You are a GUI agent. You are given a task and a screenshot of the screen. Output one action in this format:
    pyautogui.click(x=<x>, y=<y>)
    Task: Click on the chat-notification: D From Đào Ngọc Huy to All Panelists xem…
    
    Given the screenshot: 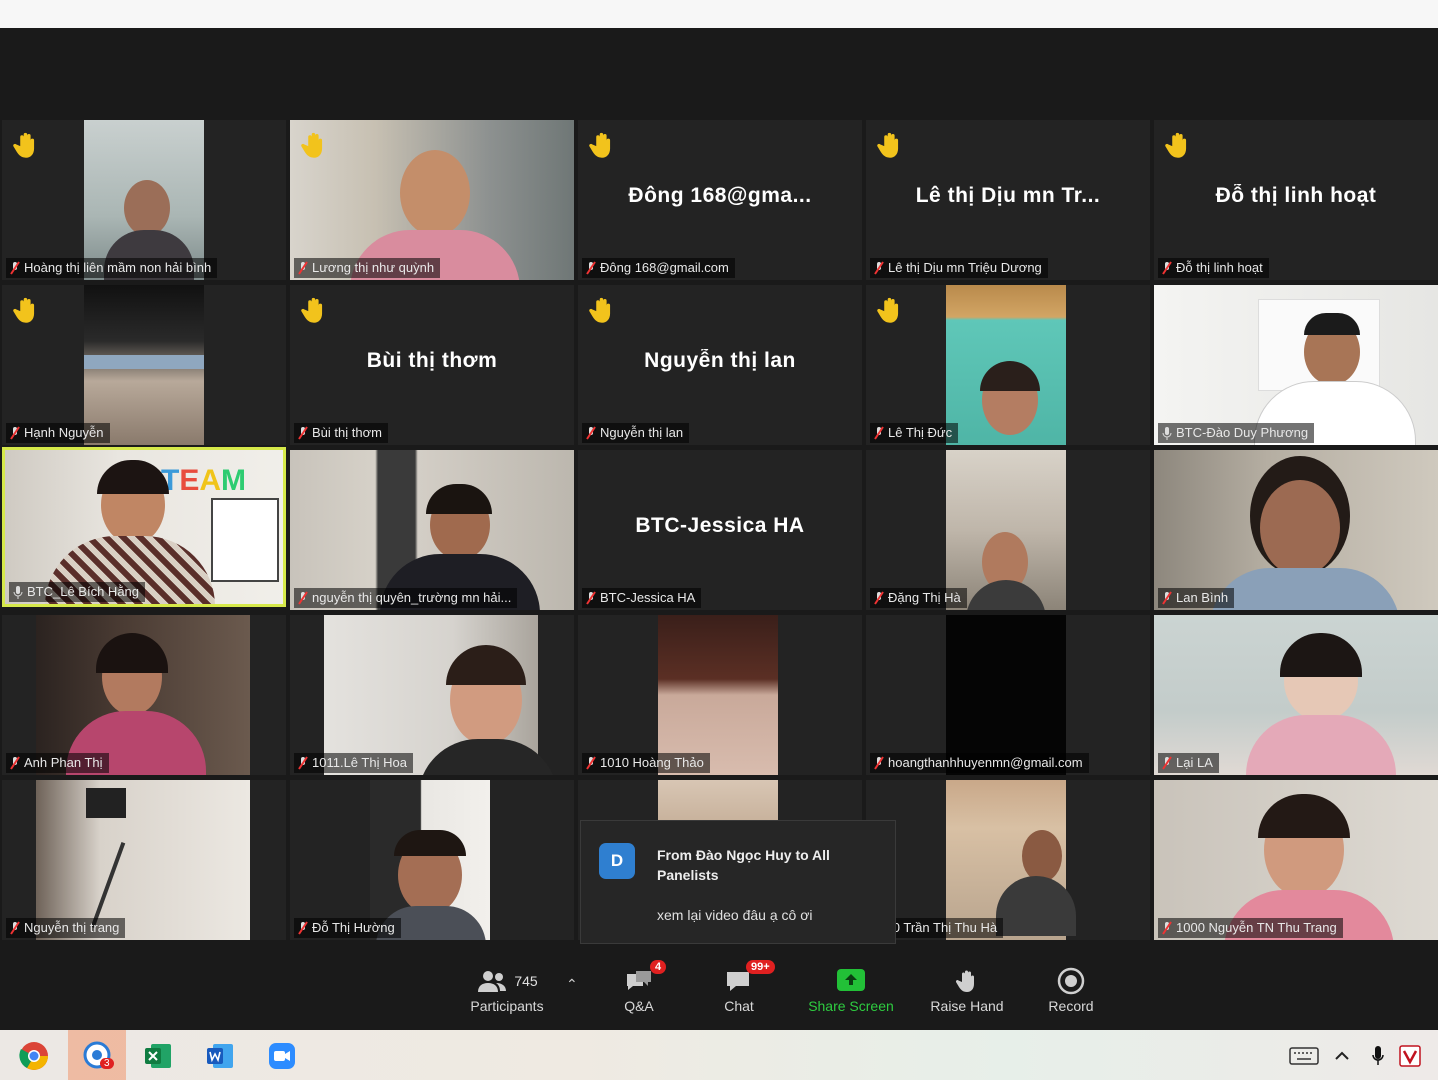 What is the action you would take?
    pyautogui.click(x=738, y=882)
    